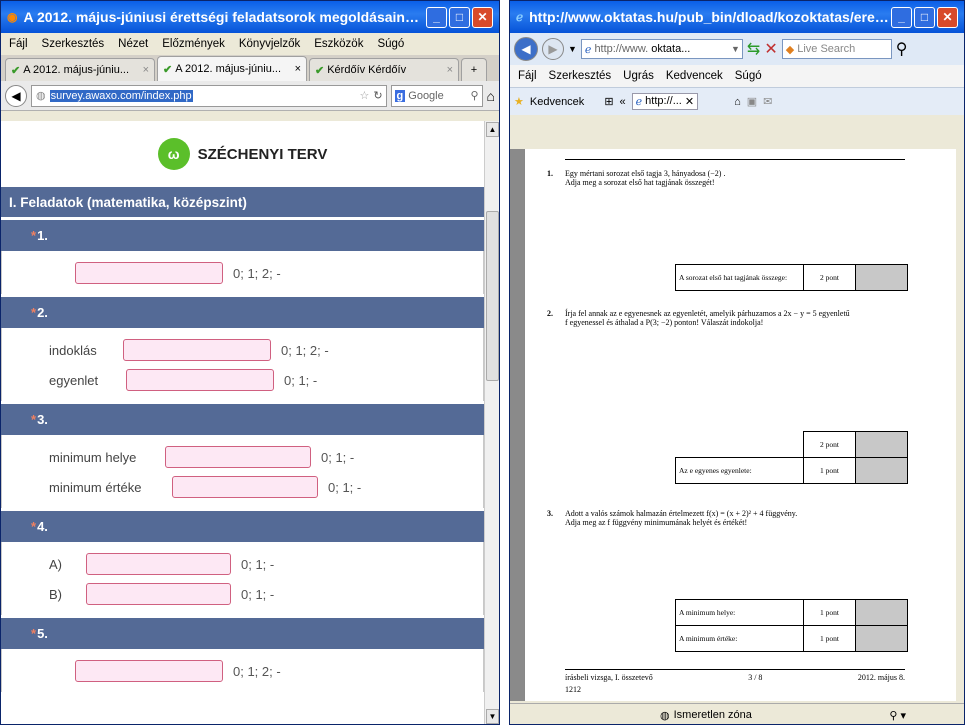 This screenshot has height=725, width=965. Describe the element at coordinates (694, 76) in the screenshot. I see `menu-favorites: Kedvencek` at that location.